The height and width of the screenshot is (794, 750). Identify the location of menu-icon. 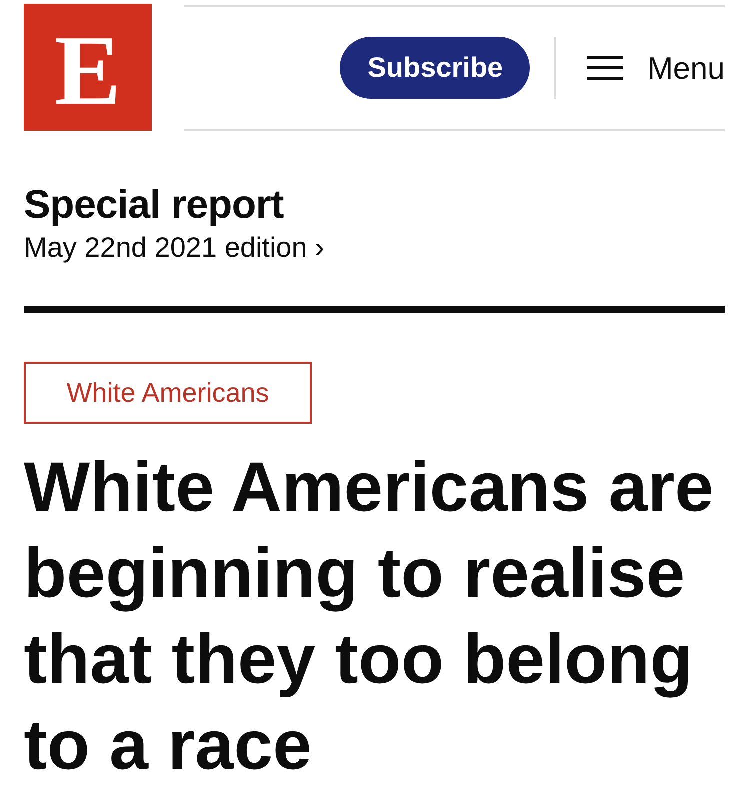
(605, 68).